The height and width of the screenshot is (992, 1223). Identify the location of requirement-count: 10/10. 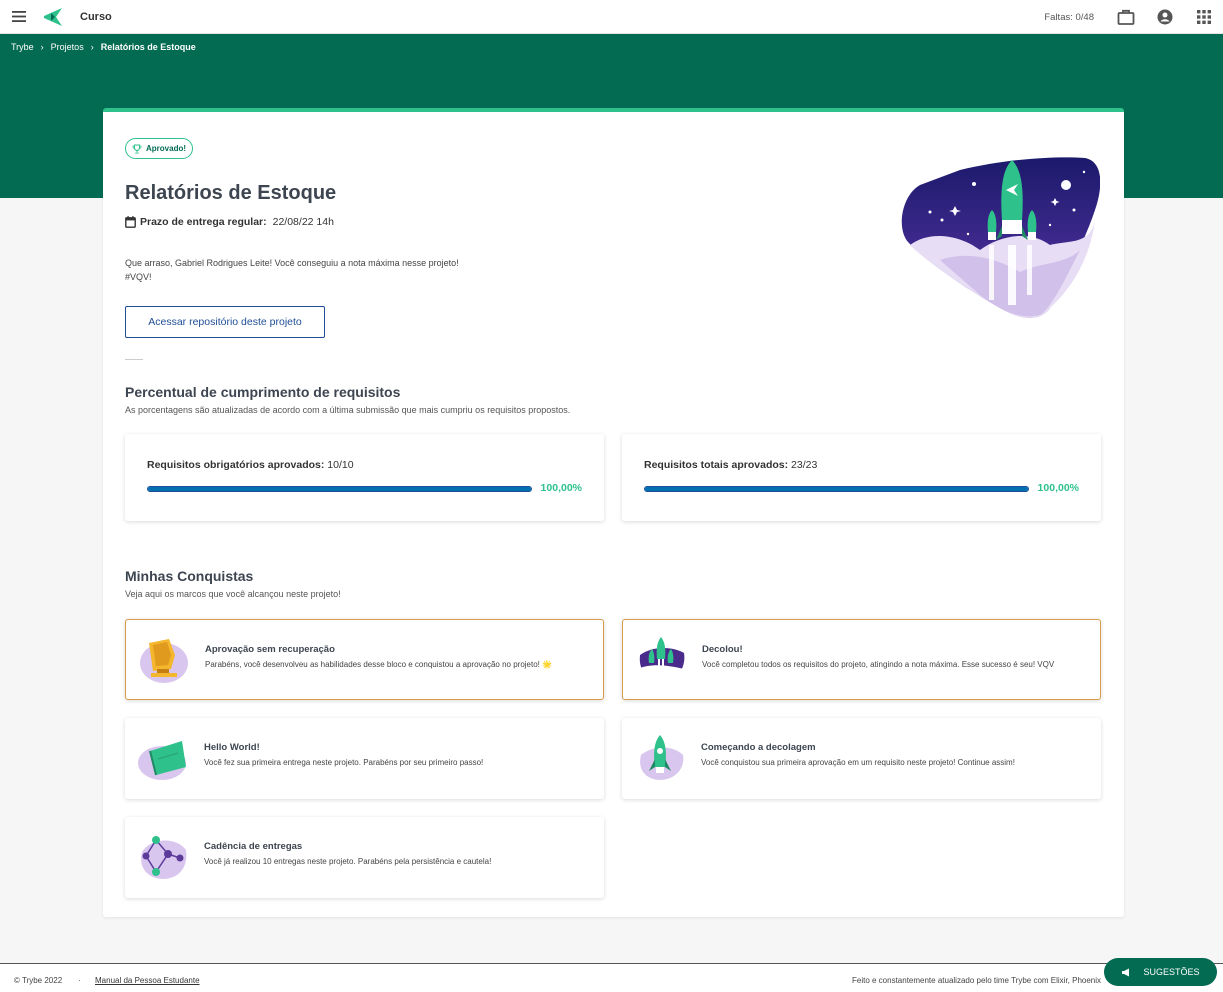
(340, 465).